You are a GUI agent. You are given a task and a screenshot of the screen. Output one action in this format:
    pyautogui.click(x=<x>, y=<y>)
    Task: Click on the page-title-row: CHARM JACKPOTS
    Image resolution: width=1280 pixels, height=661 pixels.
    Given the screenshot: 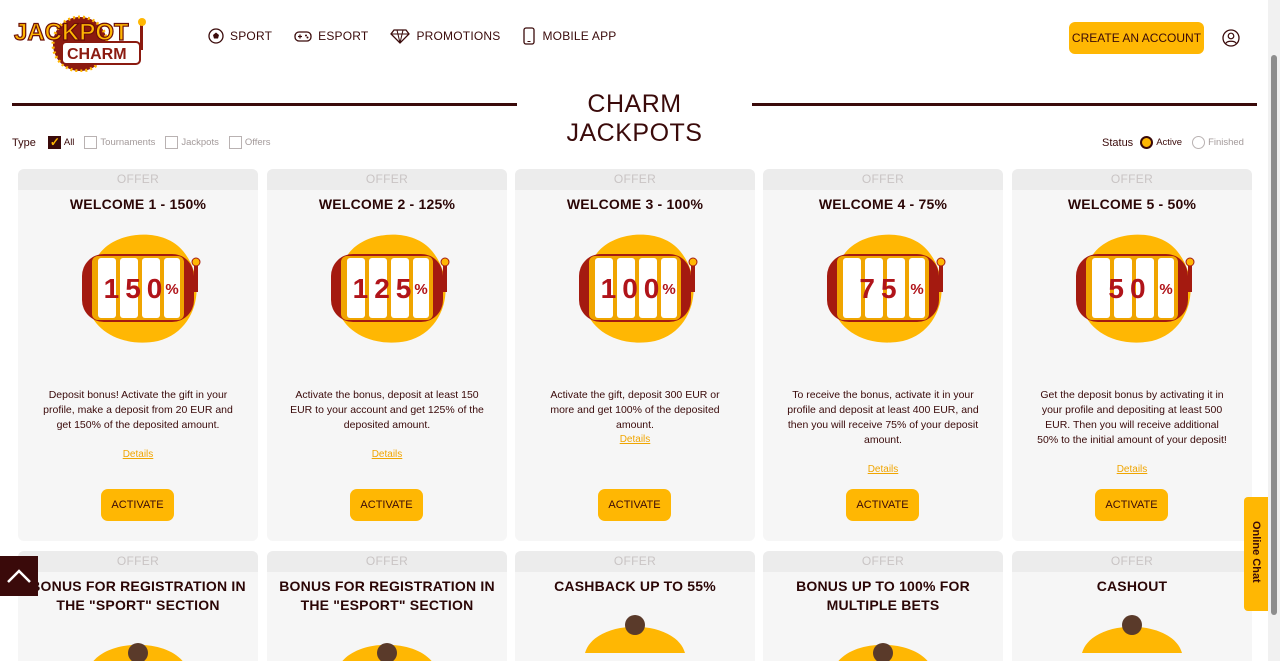 What is the action you would take?
    pyautogui.click(x=634, y=117)
    